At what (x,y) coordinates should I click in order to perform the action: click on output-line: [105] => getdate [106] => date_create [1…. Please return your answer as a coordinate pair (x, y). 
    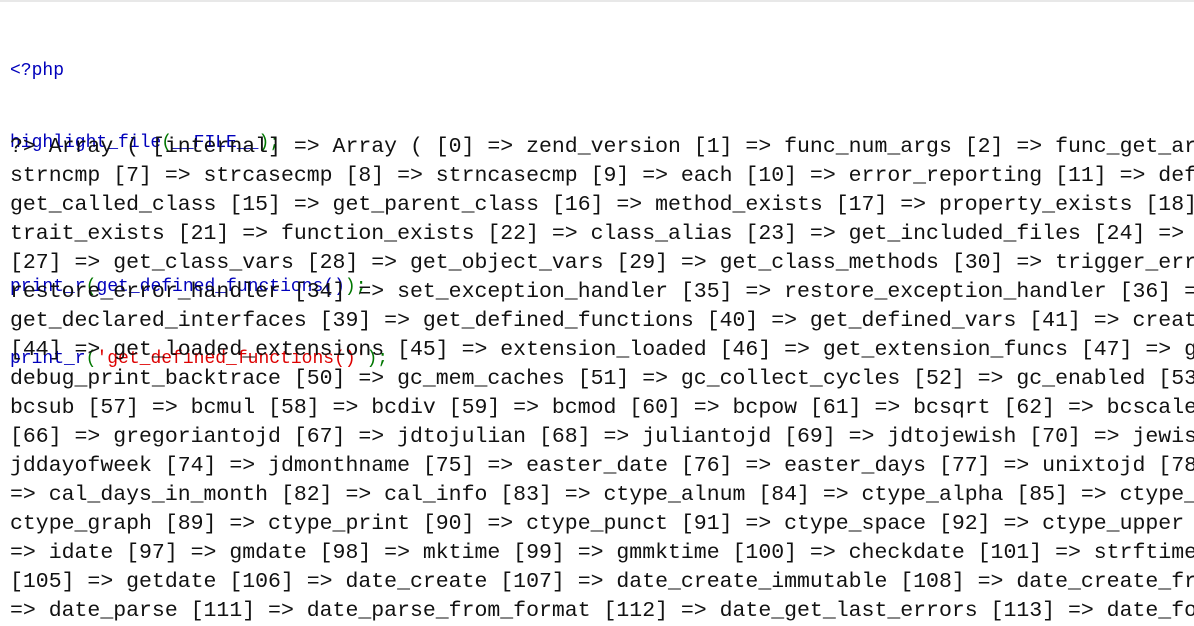
    Looking at the image, I should click on (602, 582).